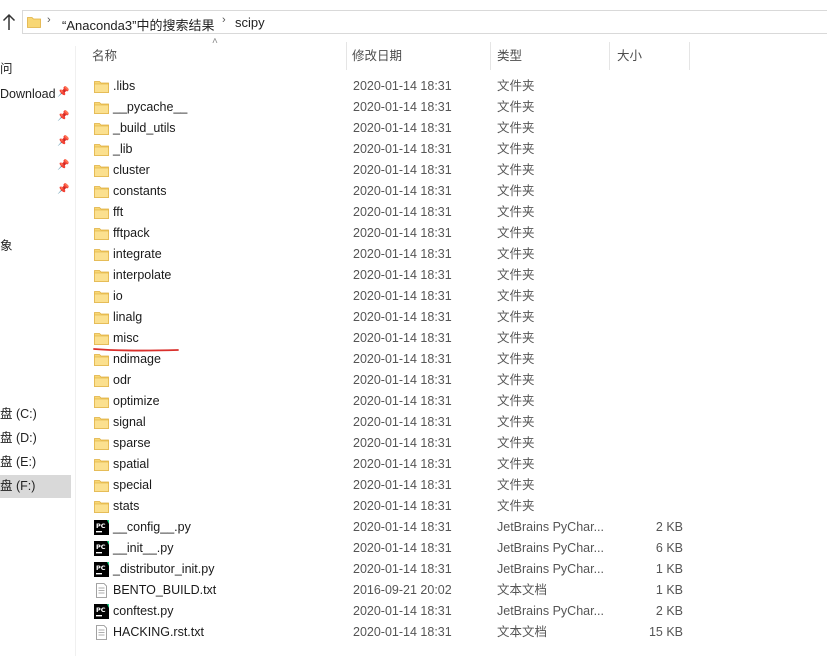 The height and width of the screenshot is (656, 827). What do you see at coordinates (143, 611) in the screenshot?
I see `file-name: conftest.py` at bounding box center [143, 611].